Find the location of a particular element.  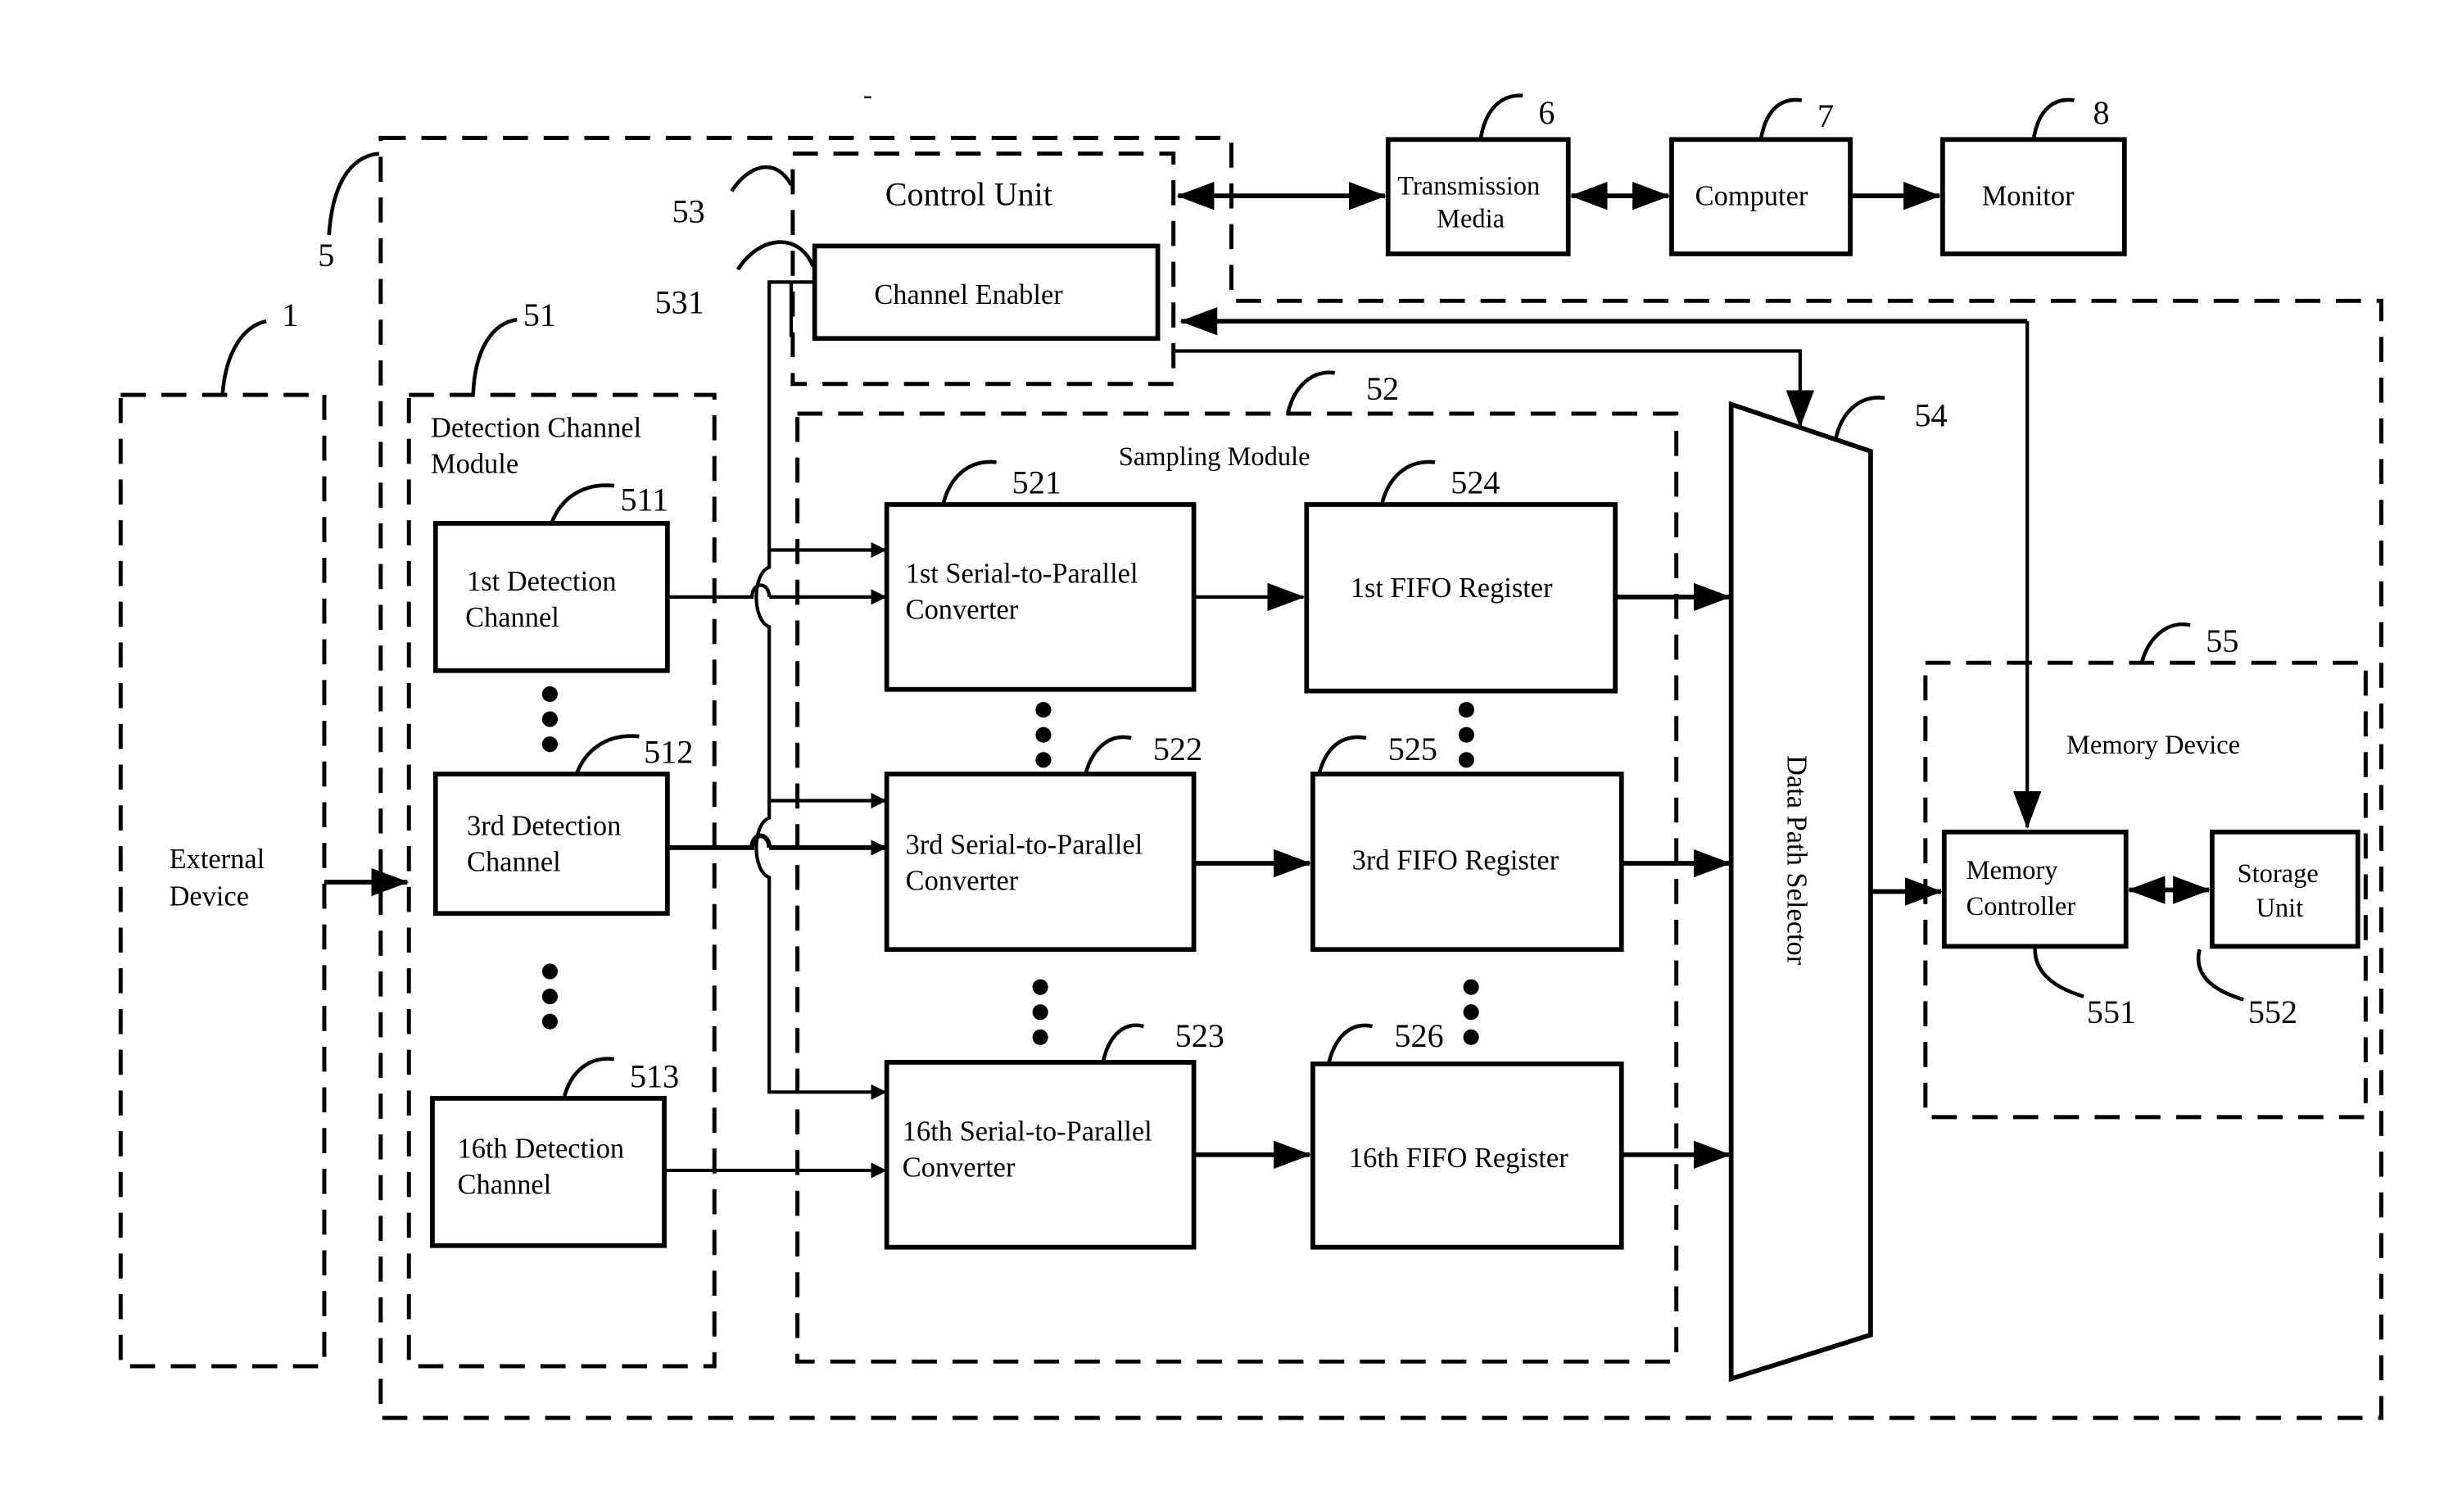

fifo-register-3-label: 3rd FIFO Register is located at coordinates (1455, 860).